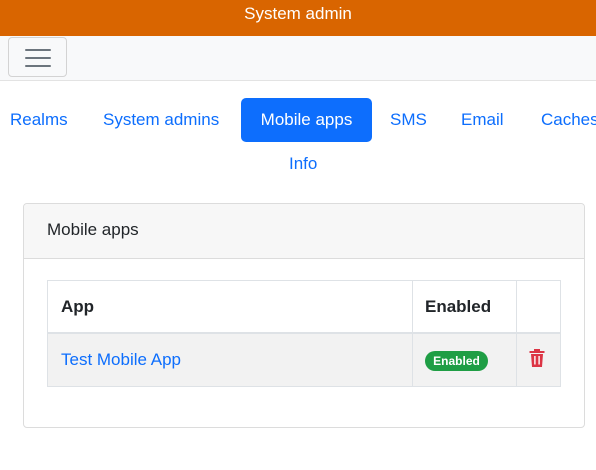 The height and width of the screenshot is (470, 596). Describe the element at coordinates (78, 306) in the screenshot. I see `column-header-app: App` at that location.